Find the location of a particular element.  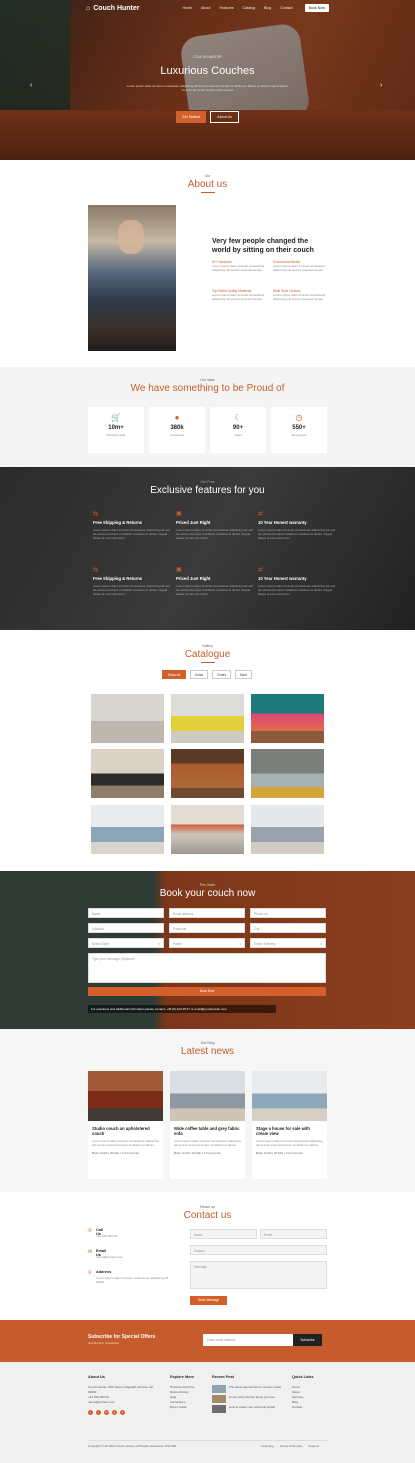

name-field: Name is located at coordinates (126, 913).